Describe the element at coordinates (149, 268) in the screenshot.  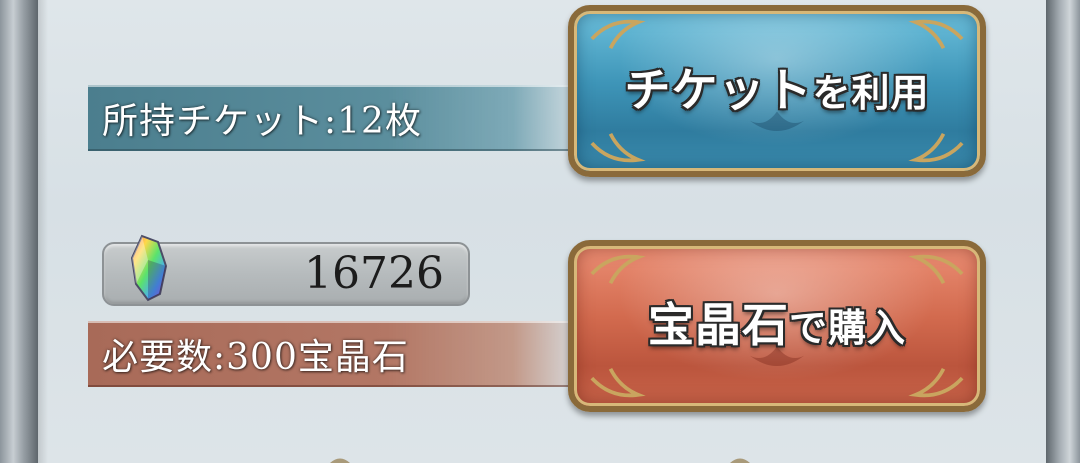
I see `rainbow-crystal-icon` at that location.